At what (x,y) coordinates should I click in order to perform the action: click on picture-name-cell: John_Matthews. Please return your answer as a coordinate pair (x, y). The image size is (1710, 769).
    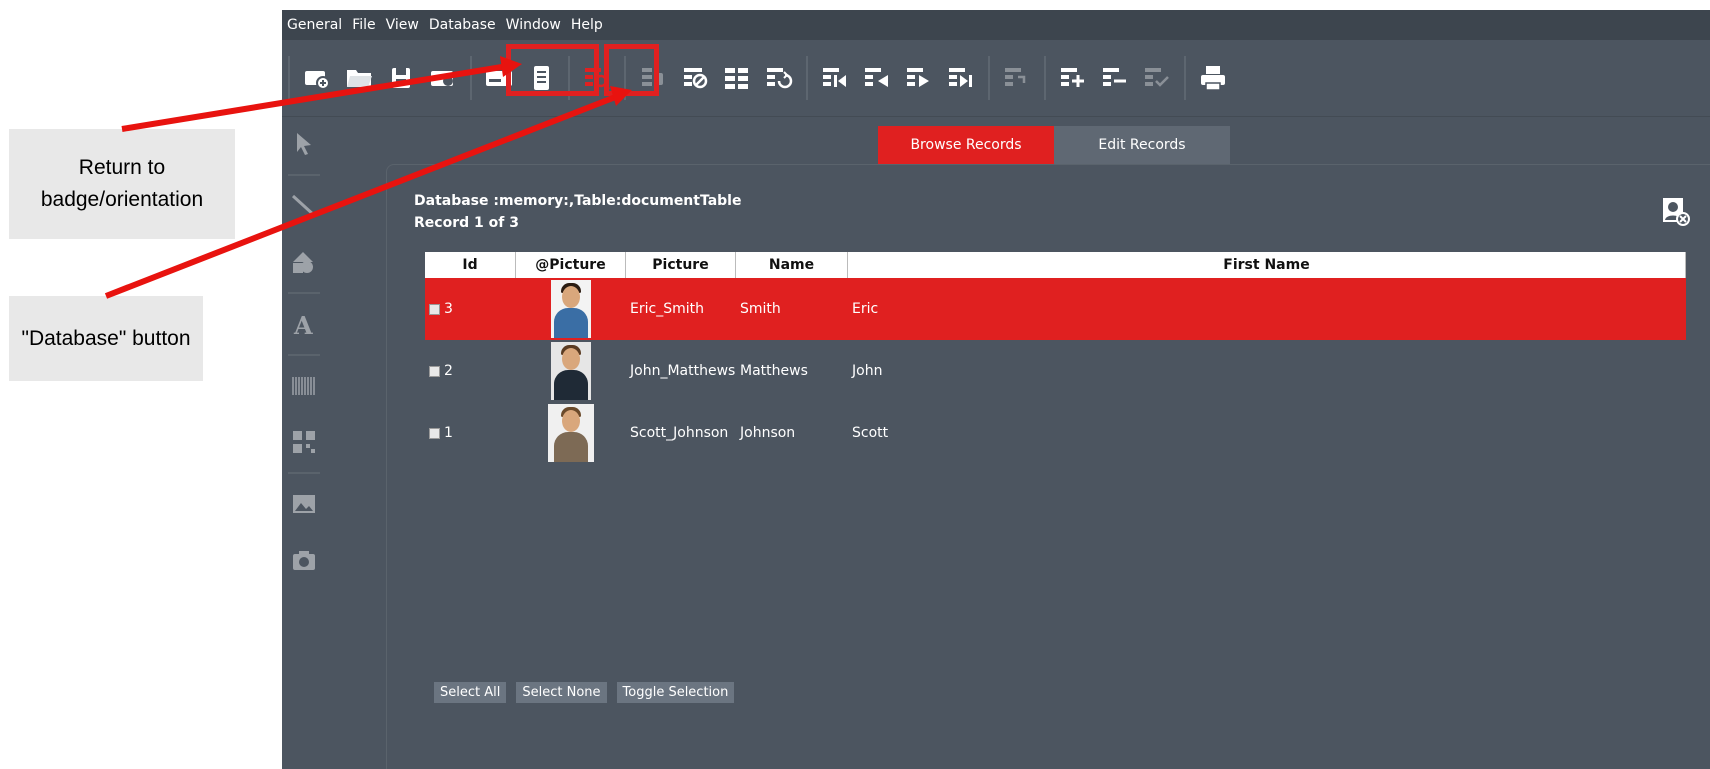
    Looking at the image, I should click on (683, 371).